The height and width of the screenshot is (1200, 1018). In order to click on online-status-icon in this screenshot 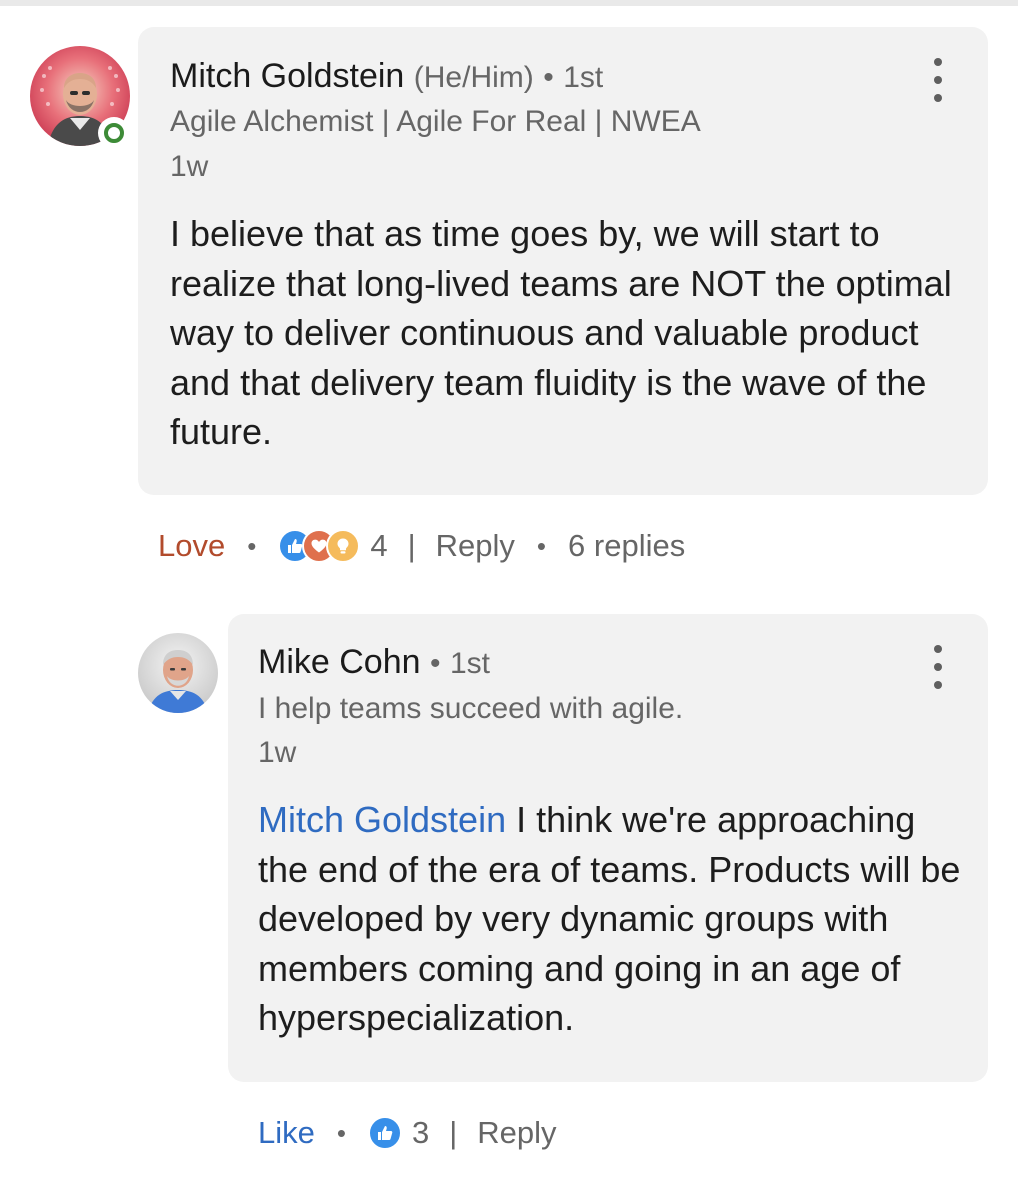, I will do `click(114, 133)`.